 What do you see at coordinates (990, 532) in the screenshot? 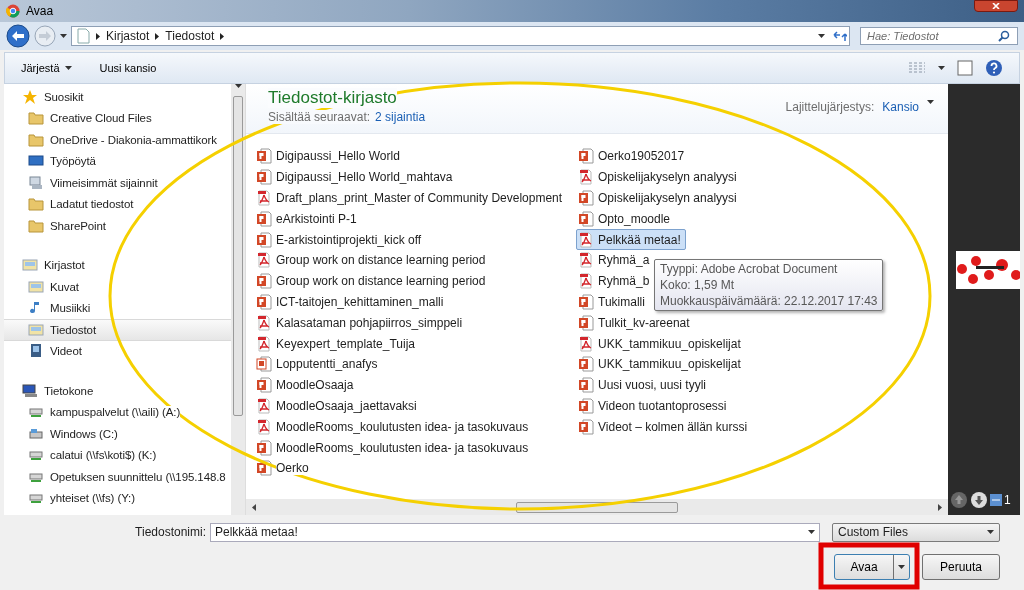
I see `caret-icon` at bounding box center [990, 532].